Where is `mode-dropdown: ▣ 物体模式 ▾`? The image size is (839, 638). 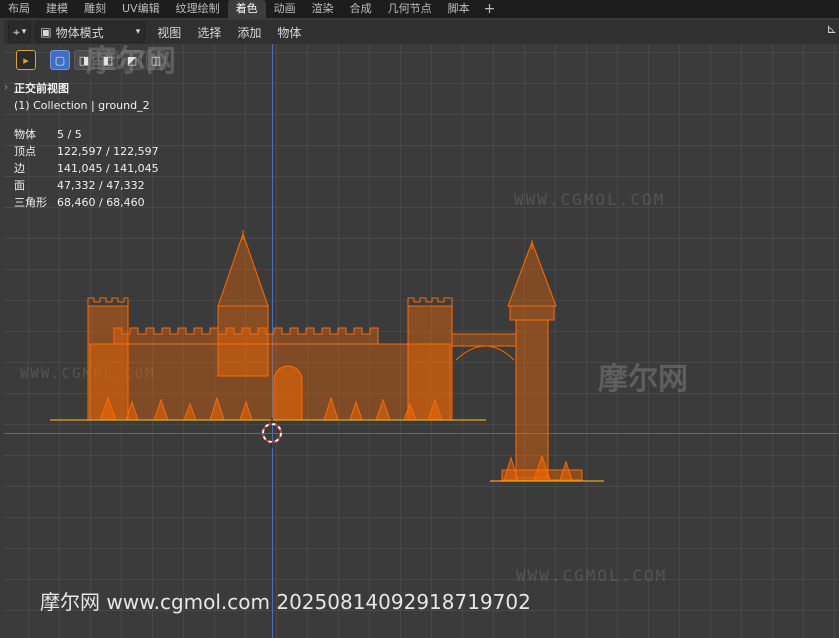 mode-dropdown: ▣ 物体模式 ▾ is located at coordinates (90, 32).